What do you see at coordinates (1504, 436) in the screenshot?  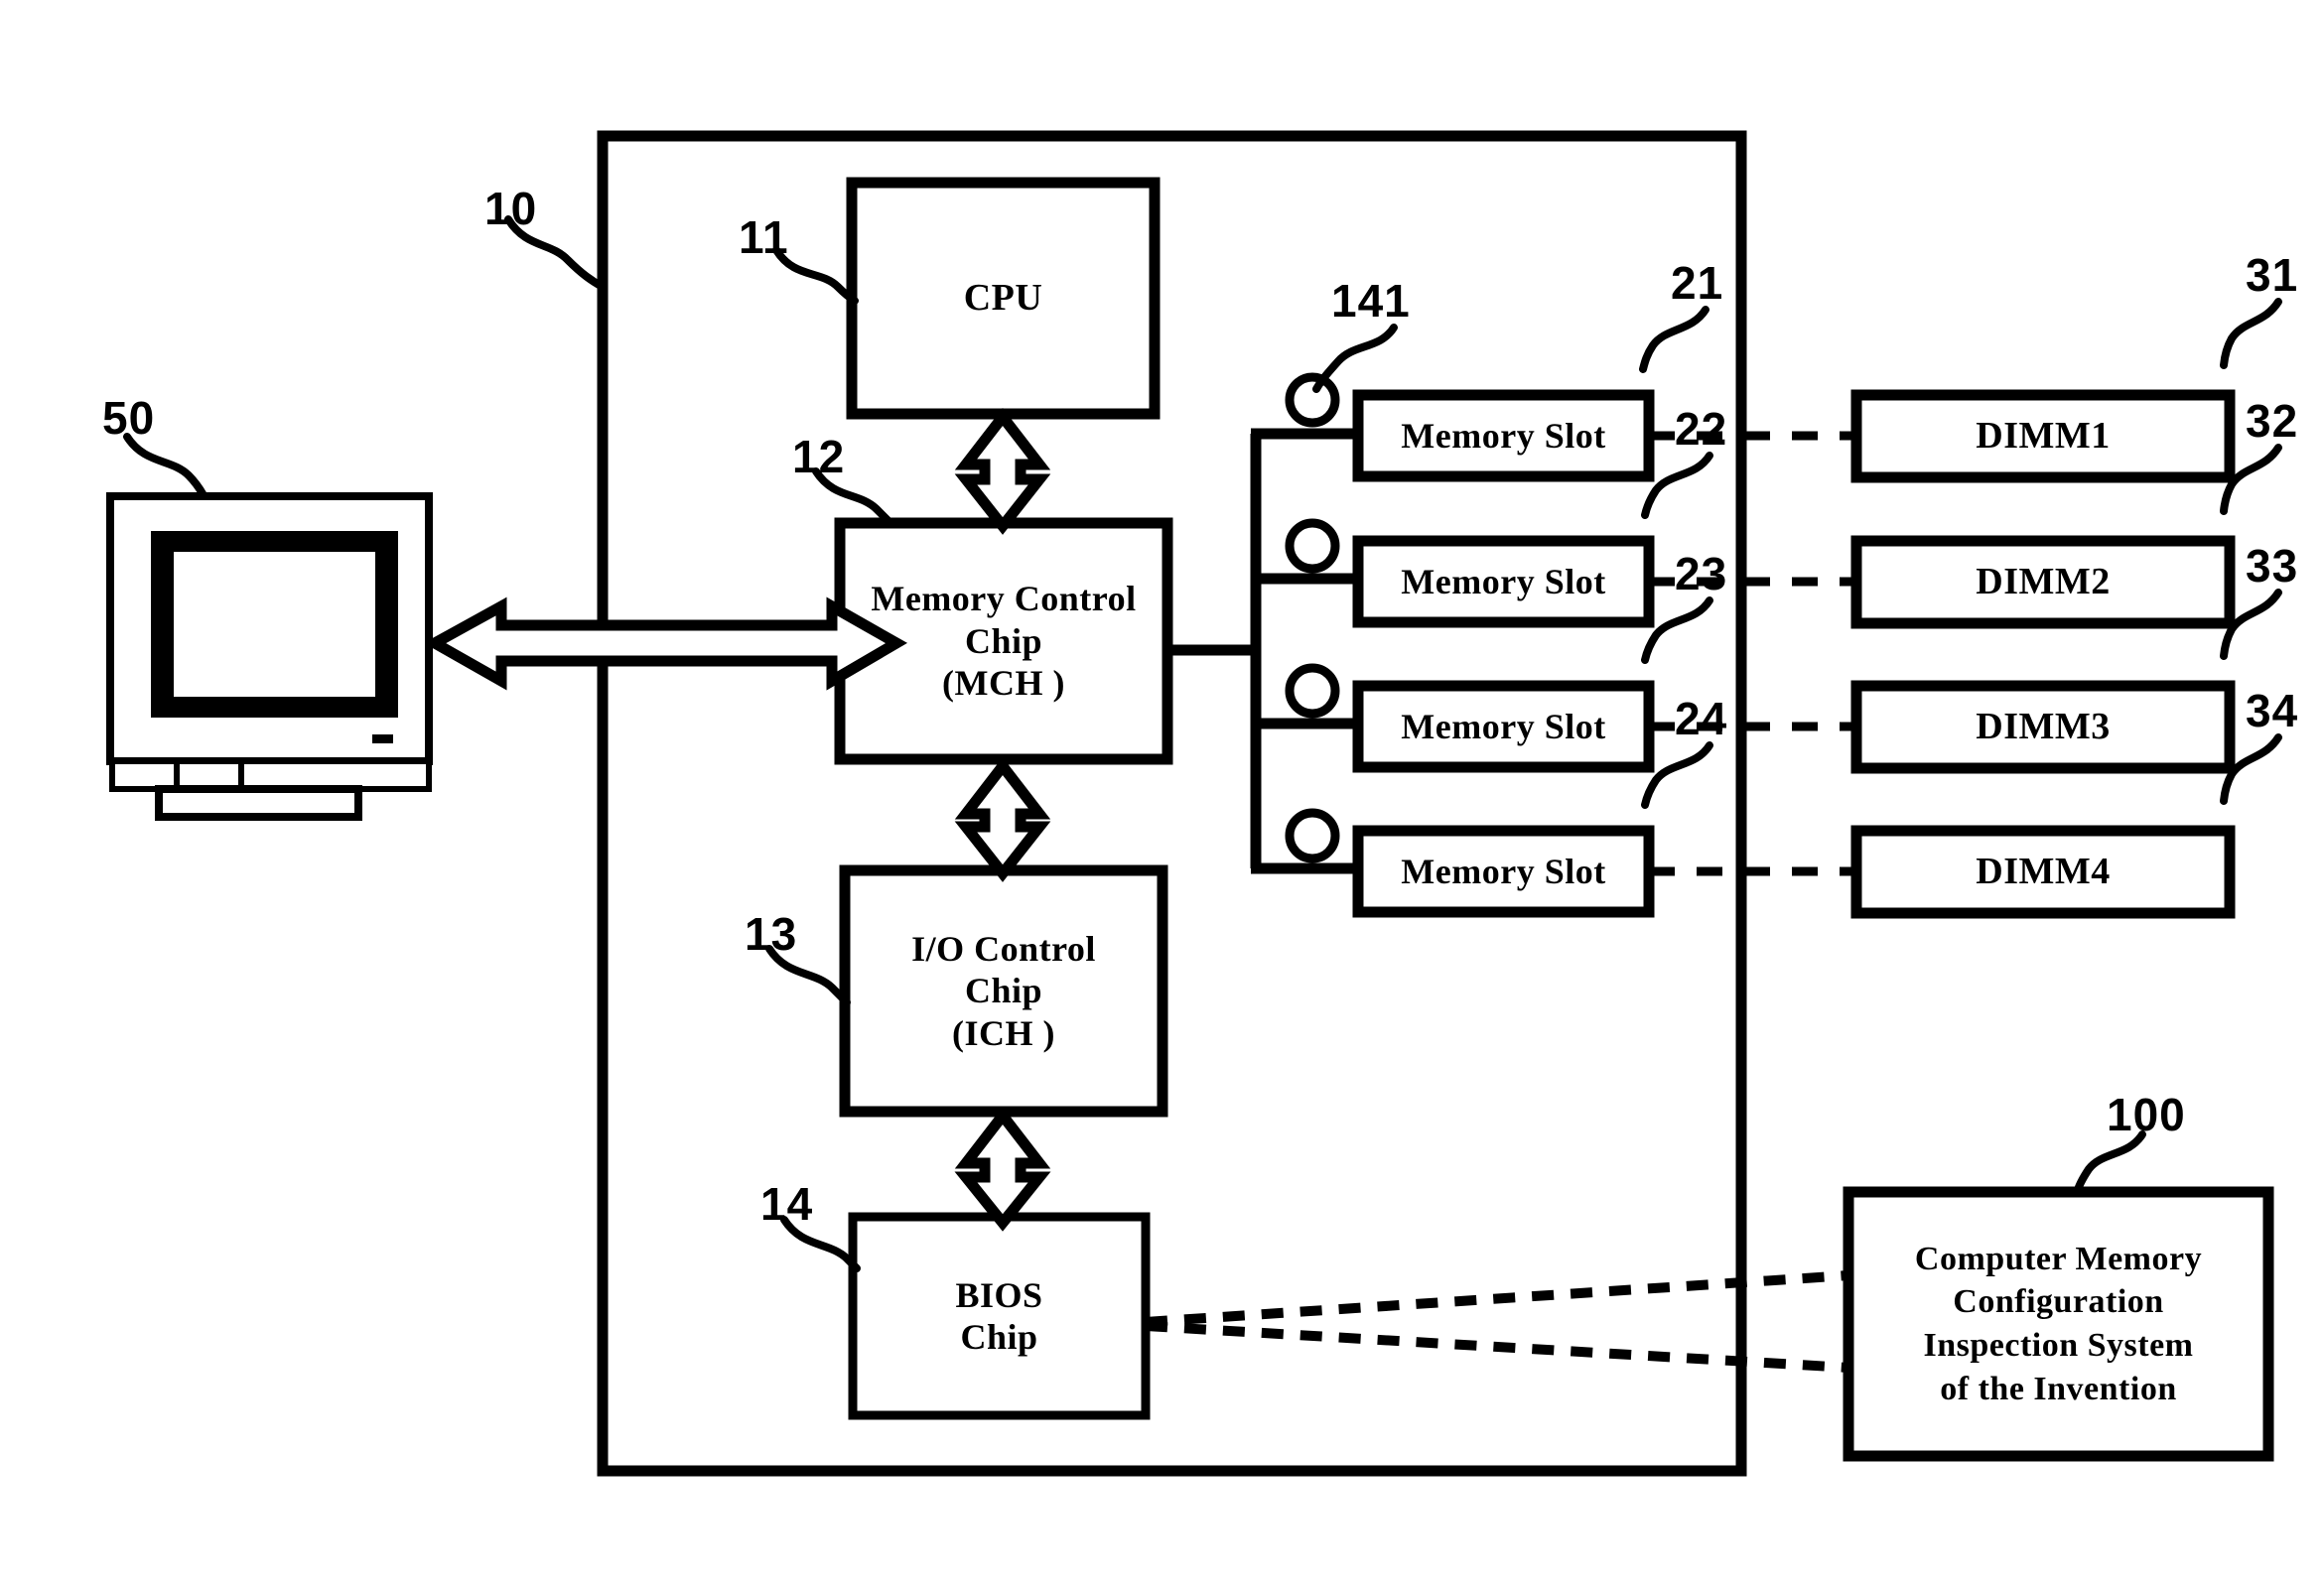 I see `memory-slot-label-1: Memory Slot` at bounding box center [1504, 436].